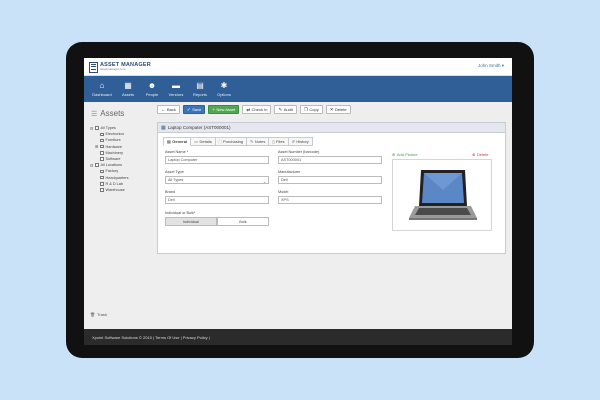  What do you see at coordinates (128, 85) in the screenshot?
I see `assets-icon: ▦` at bounding box center [128, 85].